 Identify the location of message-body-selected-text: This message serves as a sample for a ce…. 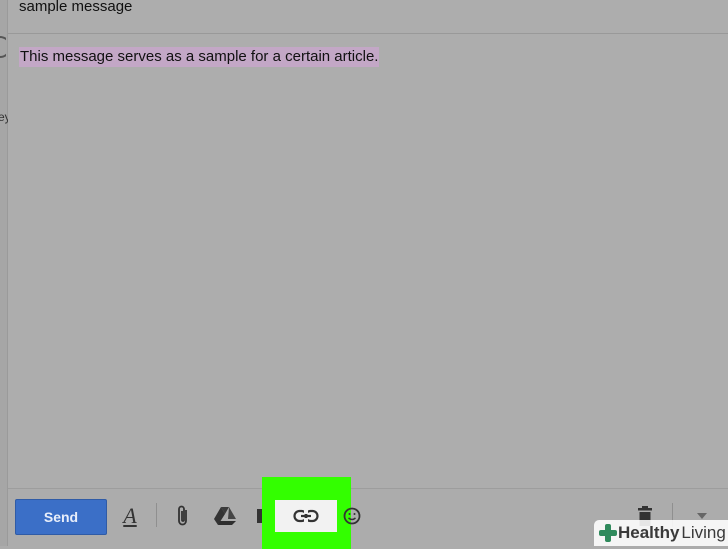
(199, 57).